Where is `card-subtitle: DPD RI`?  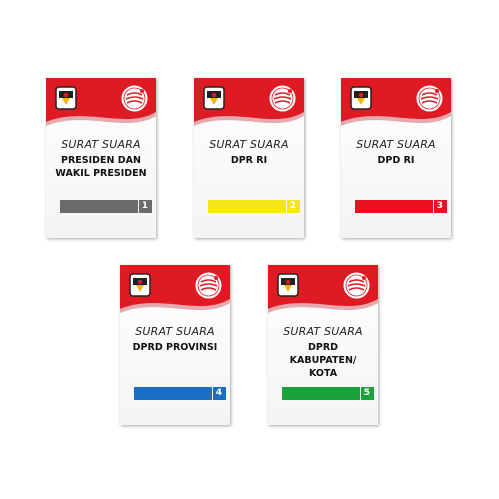 card-subtitle: DPD RI is located at coordinates (396, 160).